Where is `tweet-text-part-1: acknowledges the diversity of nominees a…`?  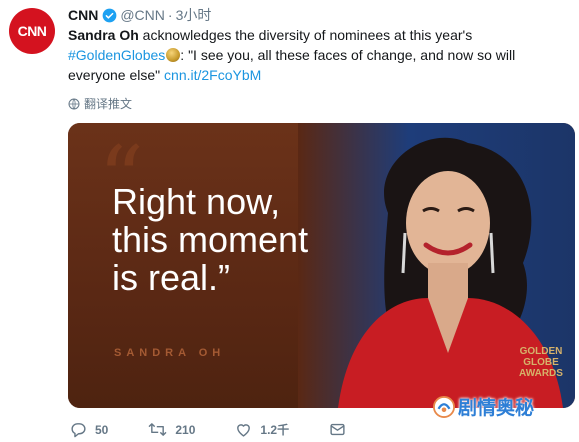
tweet-text-part-1: acknowledges the diversity of nominees a… is located at coordinates (305, 35).